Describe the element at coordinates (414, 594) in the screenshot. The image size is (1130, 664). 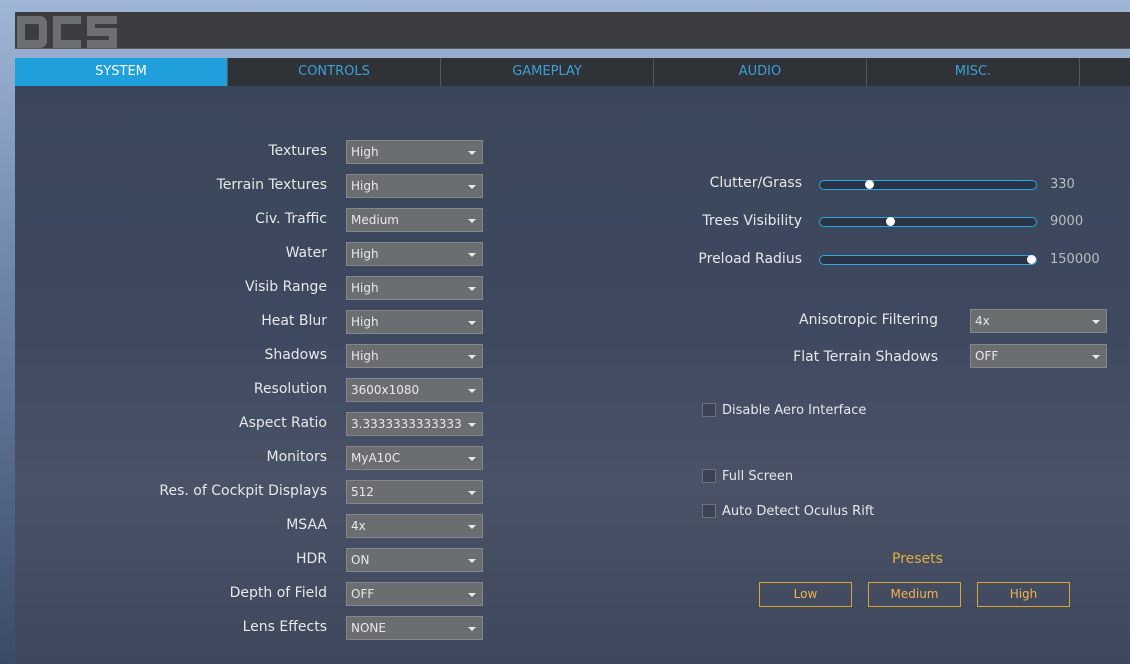
I see `depth-of-field-dropdown: OFF` at that location.